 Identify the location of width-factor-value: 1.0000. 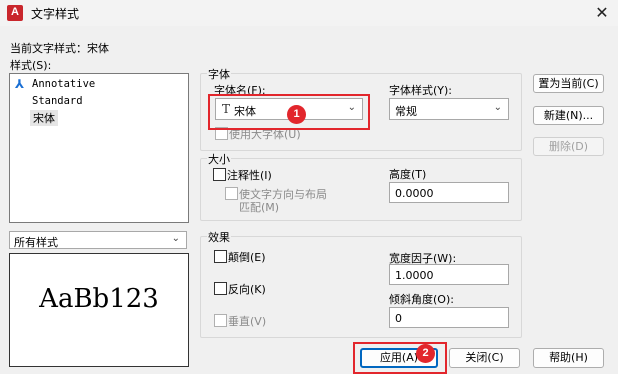
(414, 275).